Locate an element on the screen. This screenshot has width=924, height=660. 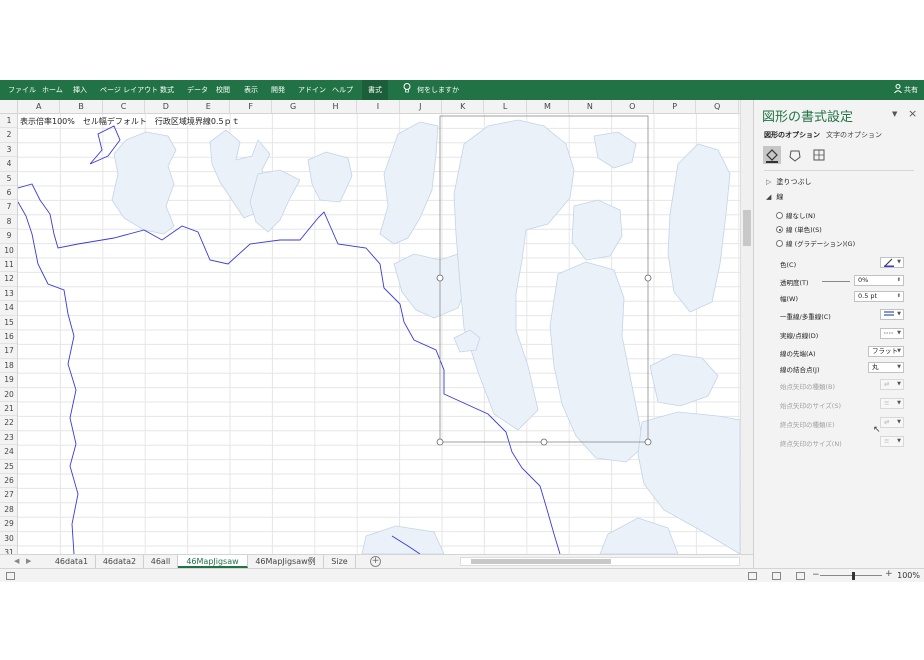
page-break-view-icon is located at coordinates (800, 576).